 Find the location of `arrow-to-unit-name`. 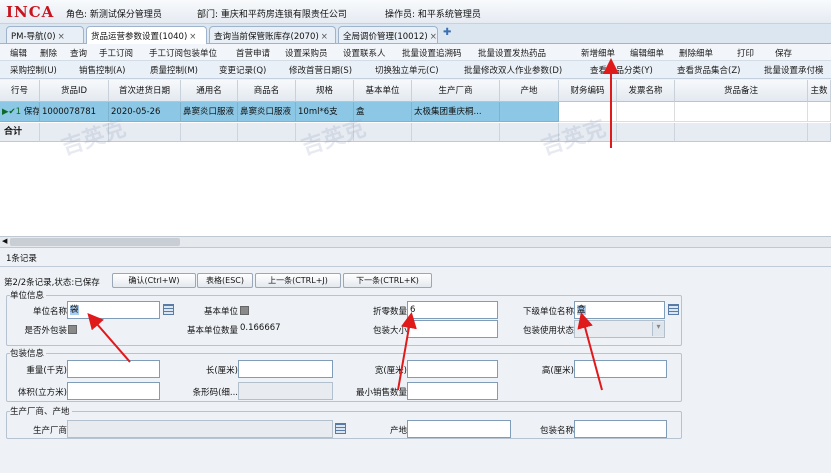

arrow-to-unit-name is located at coordinates (109, 337).